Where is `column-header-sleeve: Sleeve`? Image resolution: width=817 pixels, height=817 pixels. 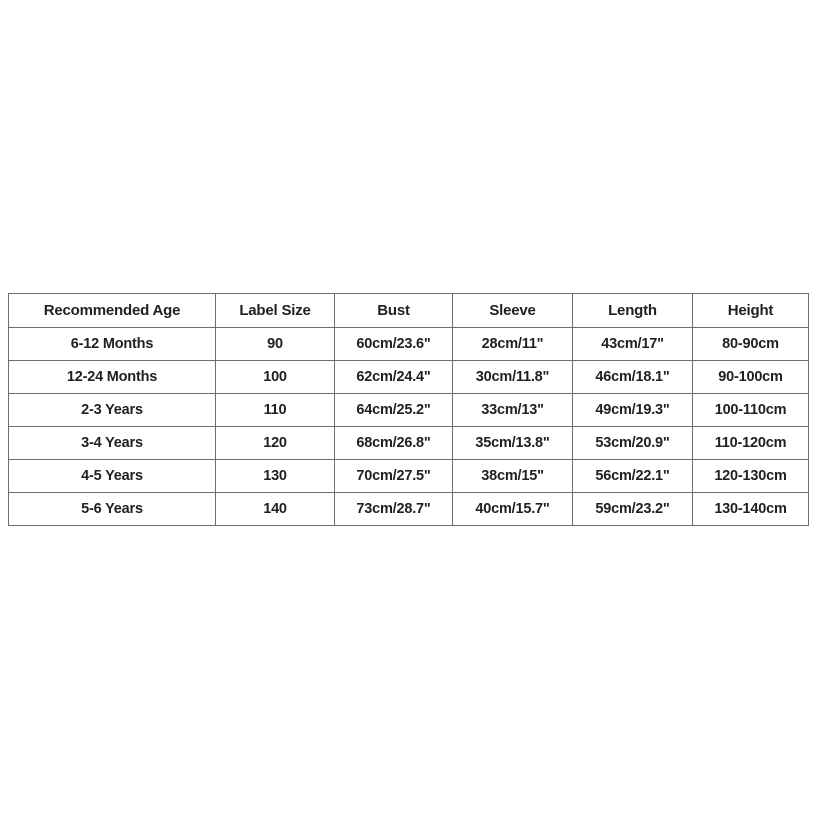
column-header-sleeve: Sleeve is located at coordinates (512, 310).